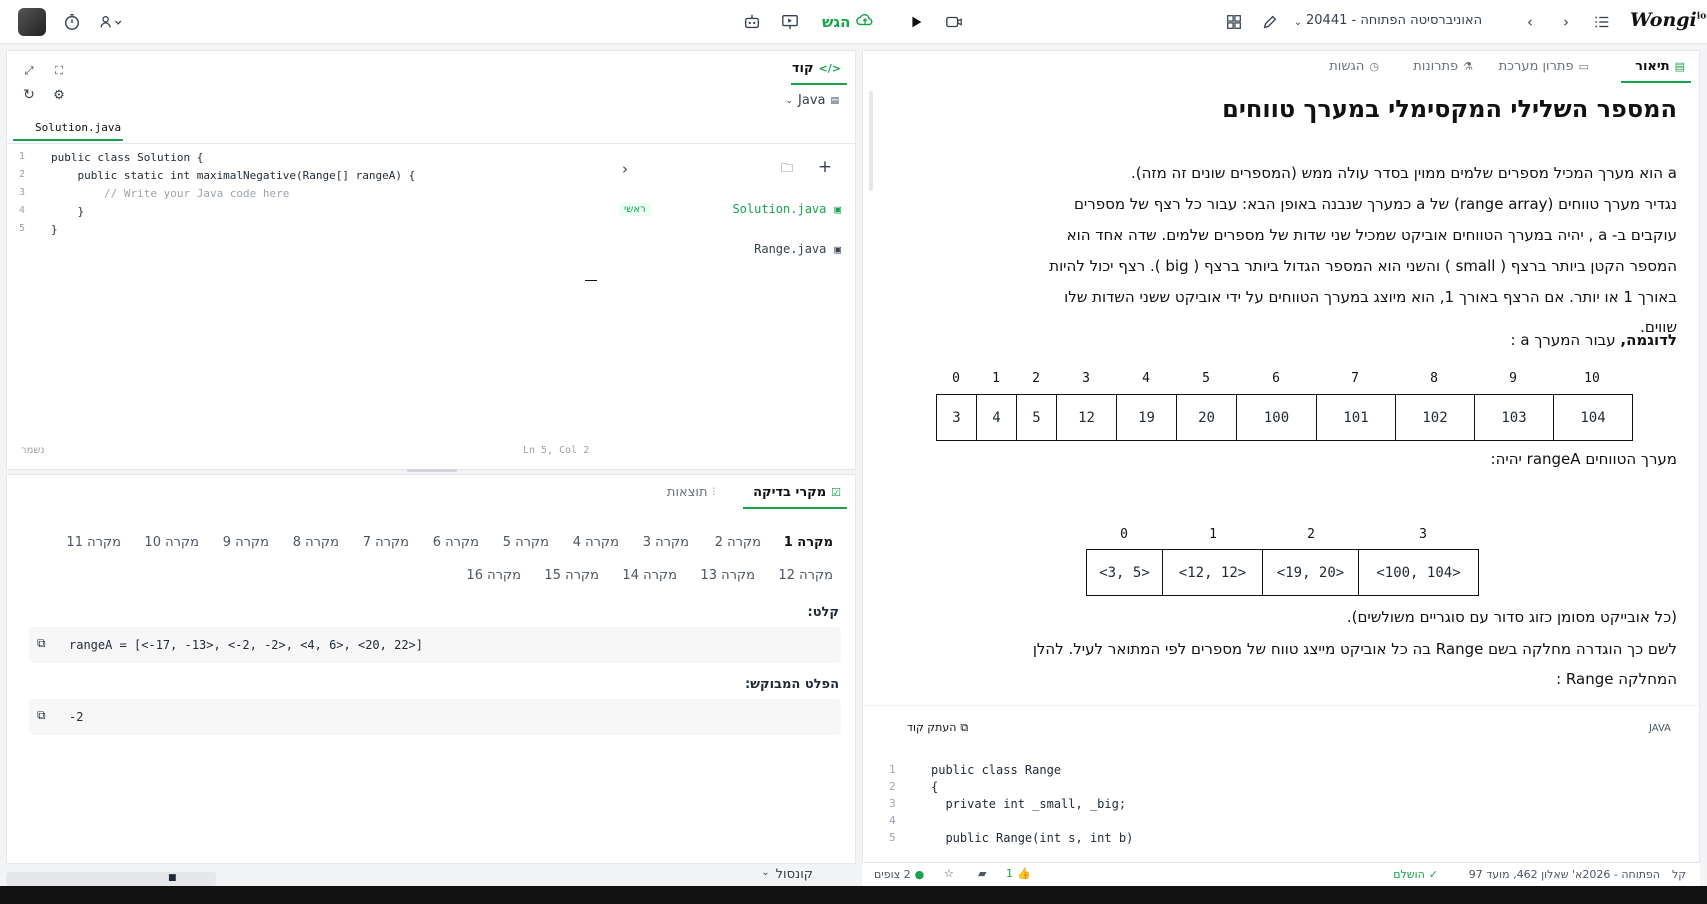 The width and height of the screenshot is (1707, 904). What do you see at coordinates (1298, 22) in the screenshot?
I see `course-chevron-icon: ⌄` at bounding box center [1298, 22].